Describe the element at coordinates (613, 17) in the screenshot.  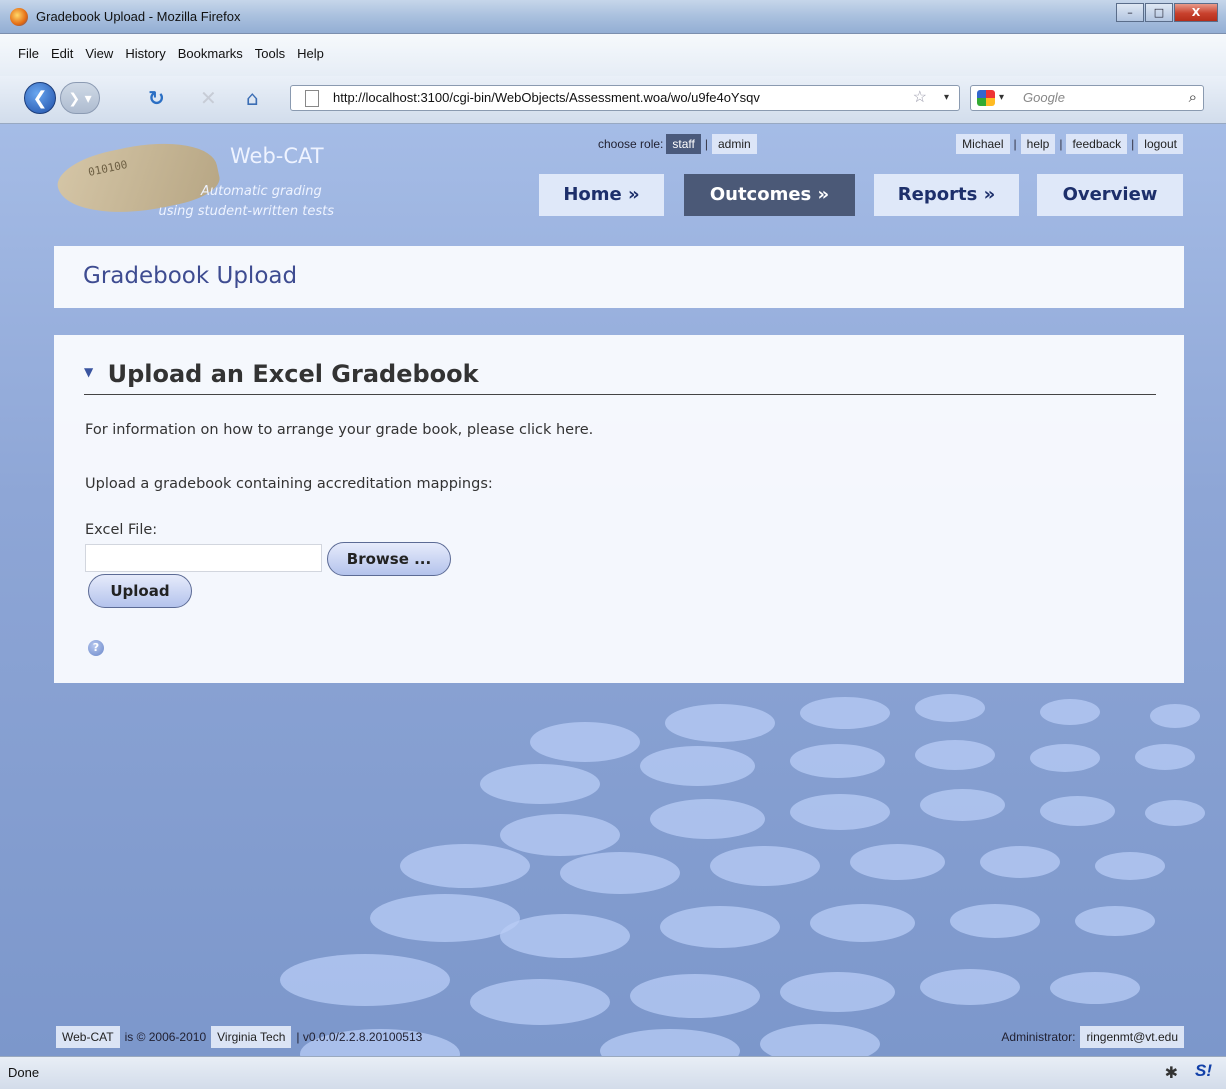
I see `window-titlebar: Gradebook Upload - Mozilla Firefox – □ X` at that location.